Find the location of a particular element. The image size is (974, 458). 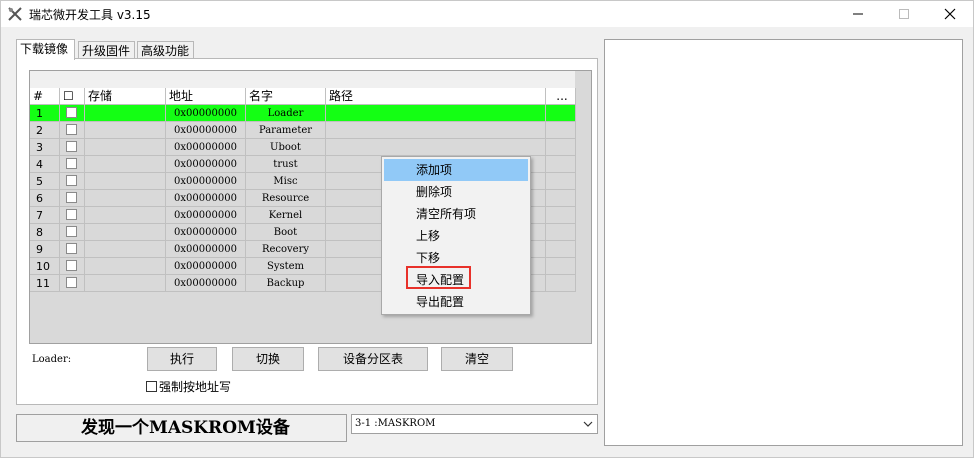

minimize-button is located at coordinates (858, 14).